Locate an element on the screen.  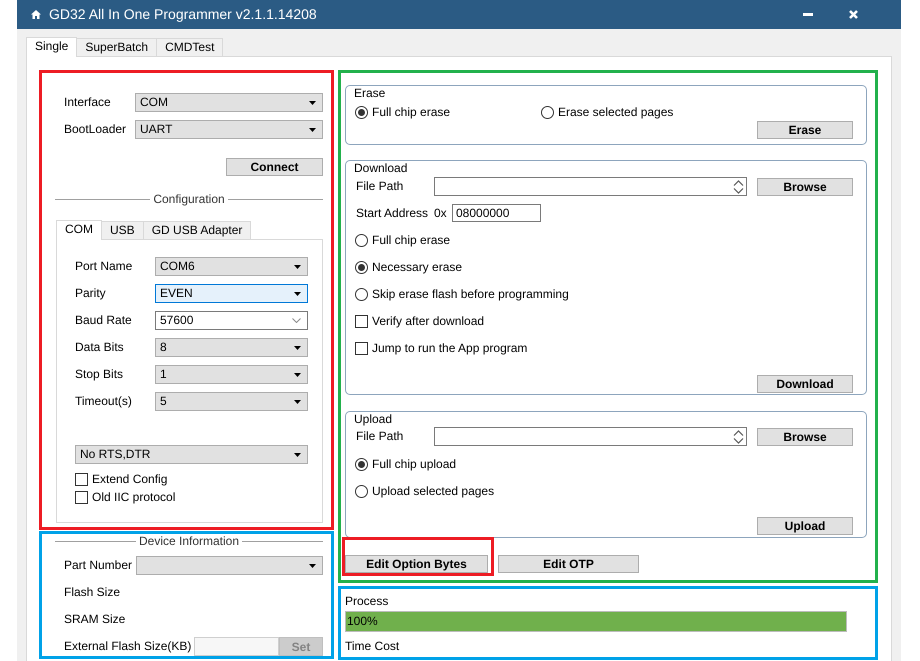
dropdown: 5 is located at coordinates (231, 401).